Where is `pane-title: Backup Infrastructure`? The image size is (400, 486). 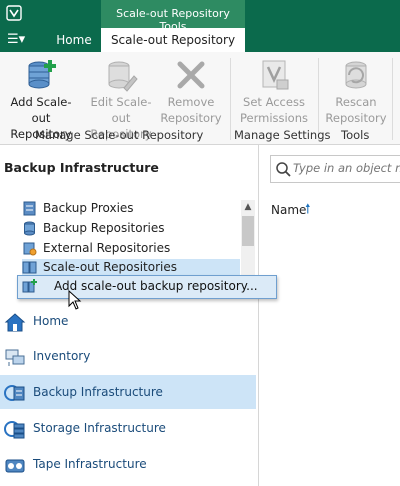 pane-title: Backup Infrastructure is located at coordinates (81, 167).